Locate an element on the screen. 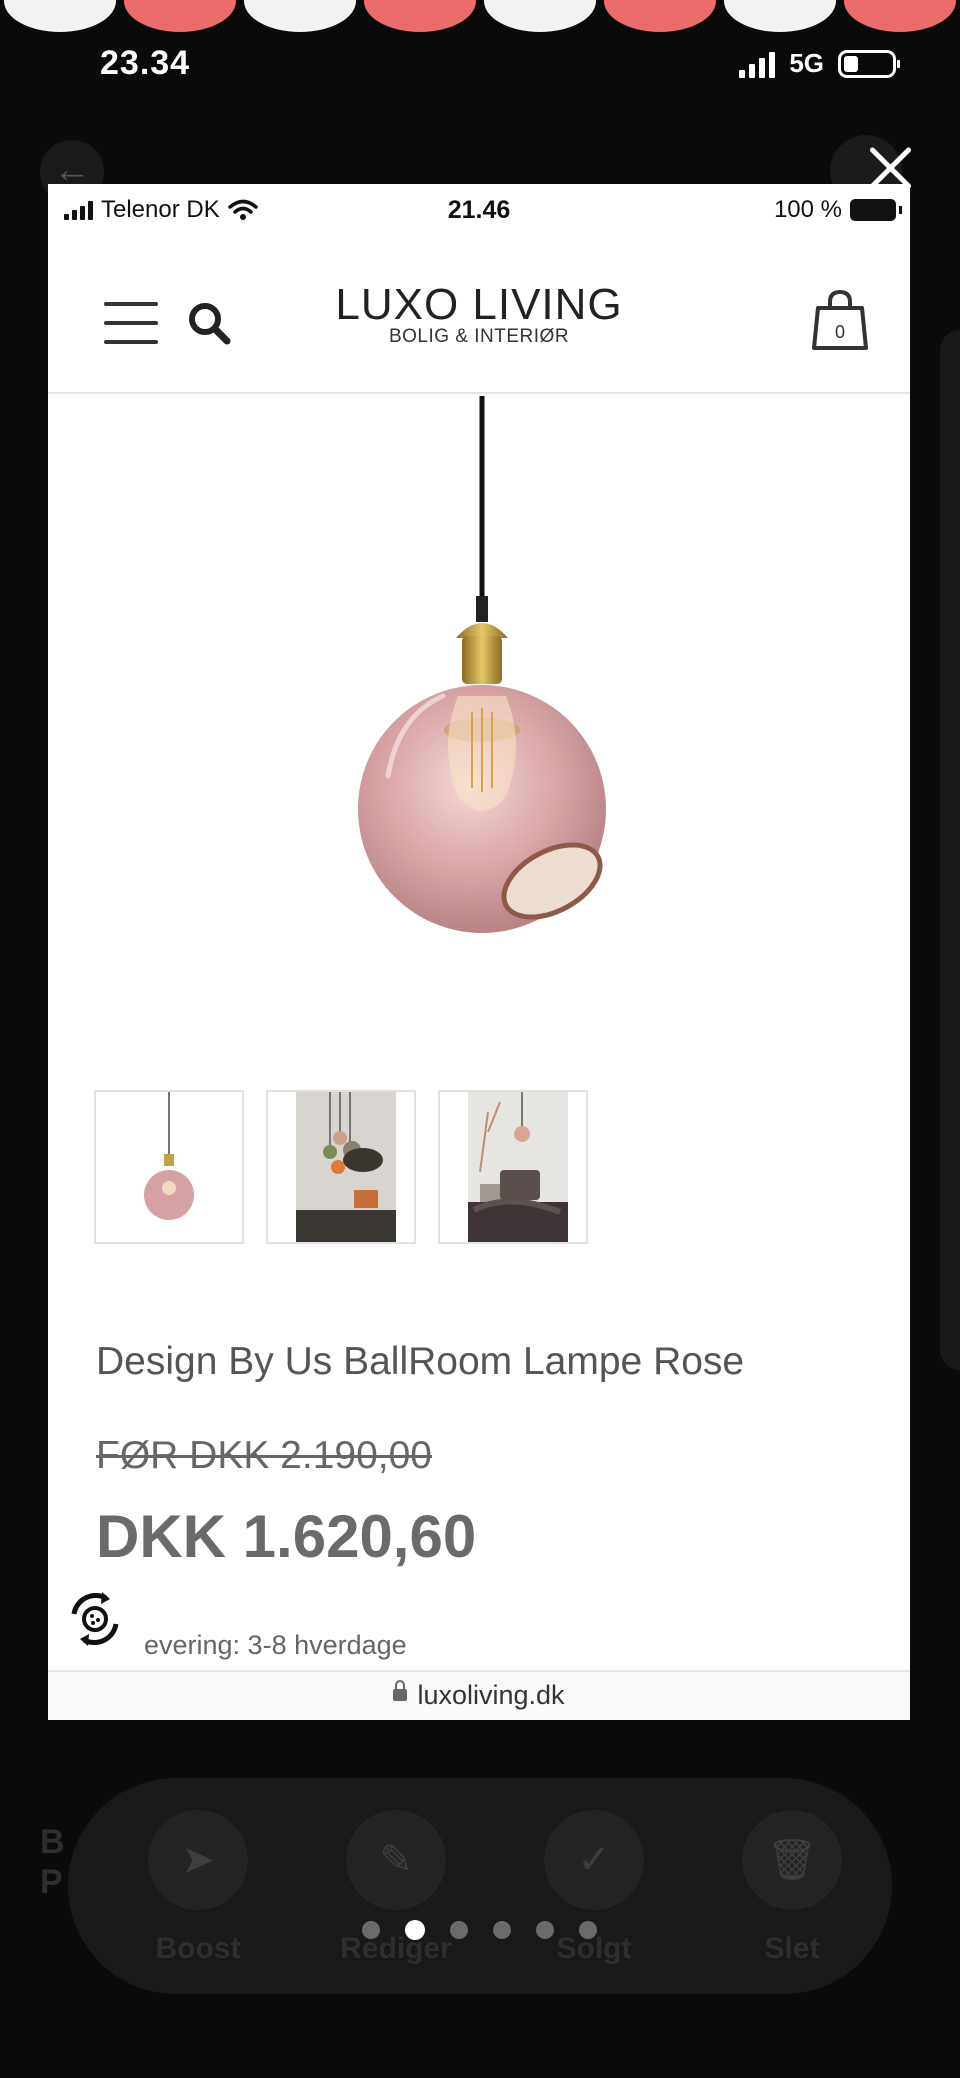  check-icon: ✓ is located at coordinates (594, 1860).